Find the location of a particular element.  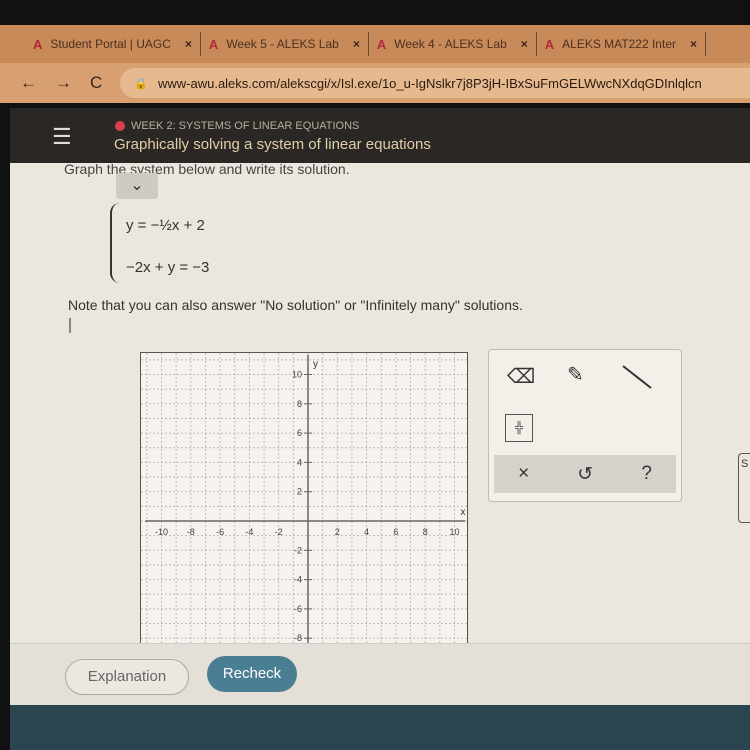

tab-aleks-mat222: A ALEKS MAT222 Inter × is located at coordinates (622, 44).